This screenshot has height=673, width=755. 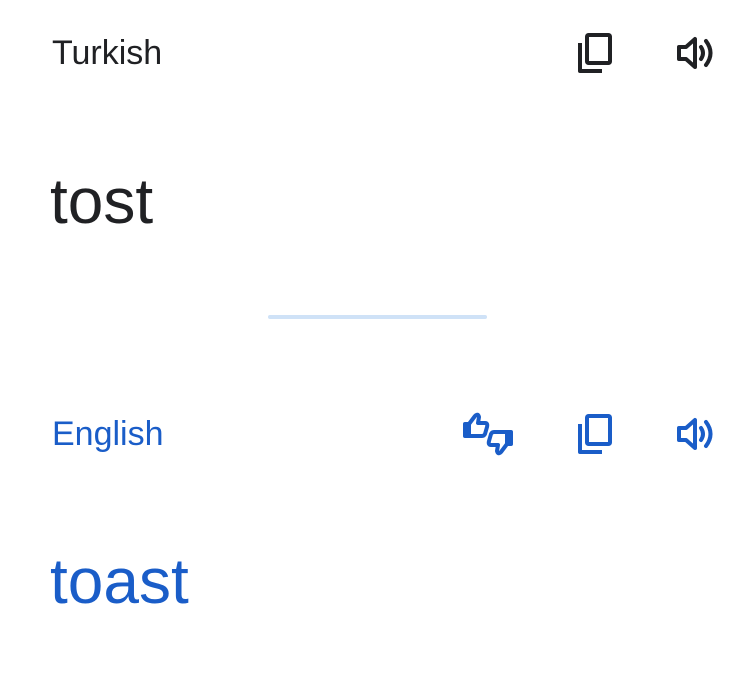 I want to click on source-text: tost, so click(x=102, y=201).